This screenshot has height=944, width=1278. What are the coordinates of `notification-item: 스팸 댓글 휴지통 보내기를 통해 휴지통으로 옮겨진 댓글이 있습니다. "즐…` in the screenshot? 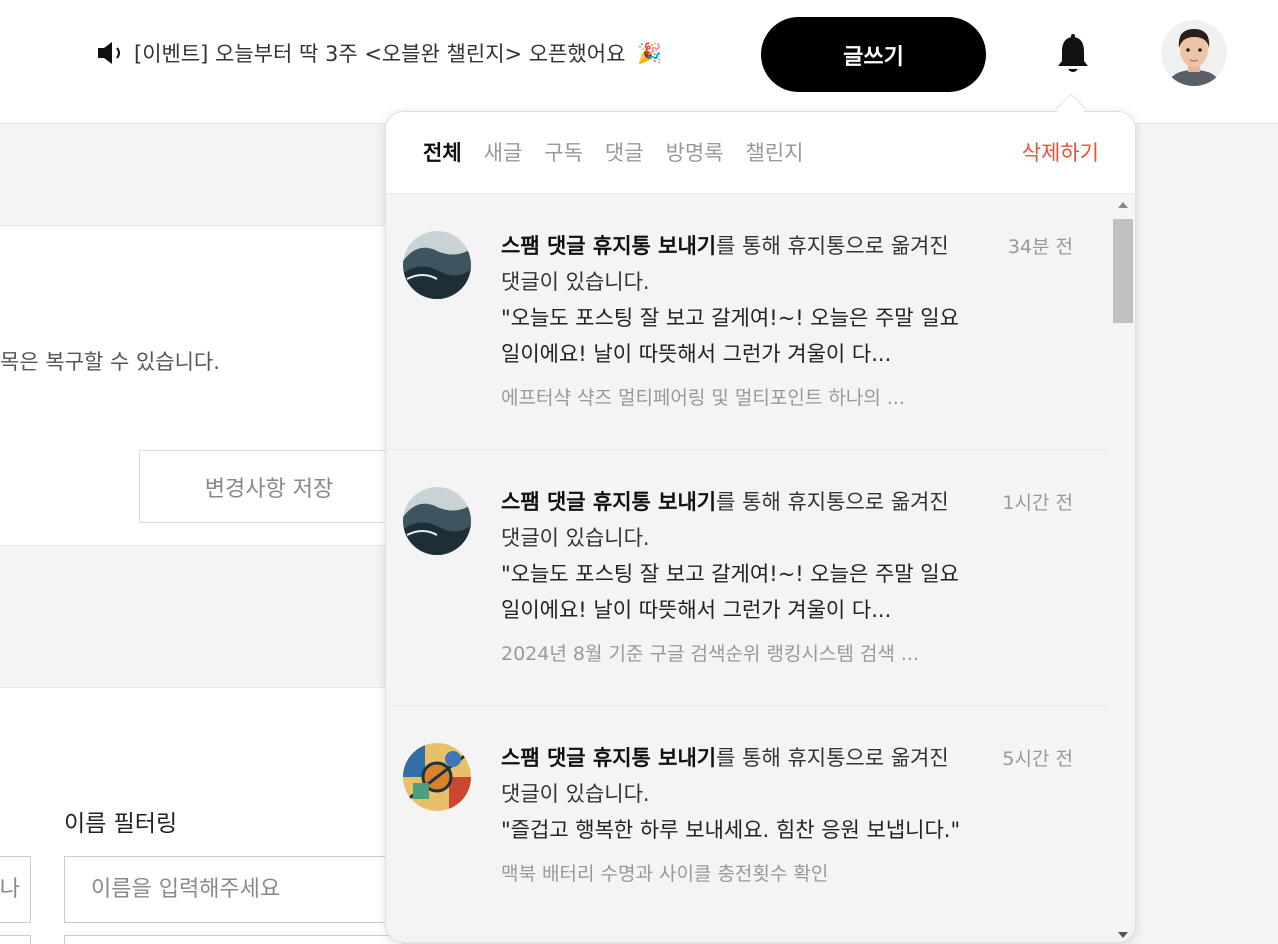 It's located at (747, 824).